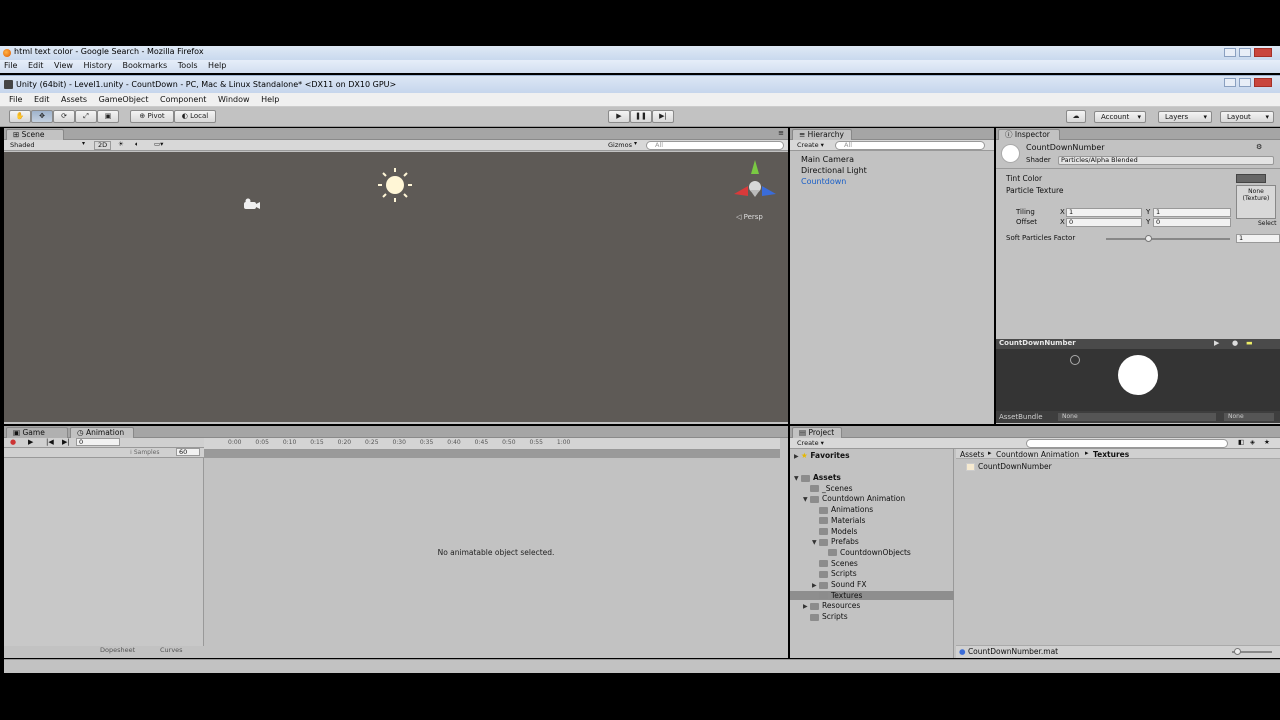  I want to click on project-folder--scenes: _Scenes, so click(828, 488).